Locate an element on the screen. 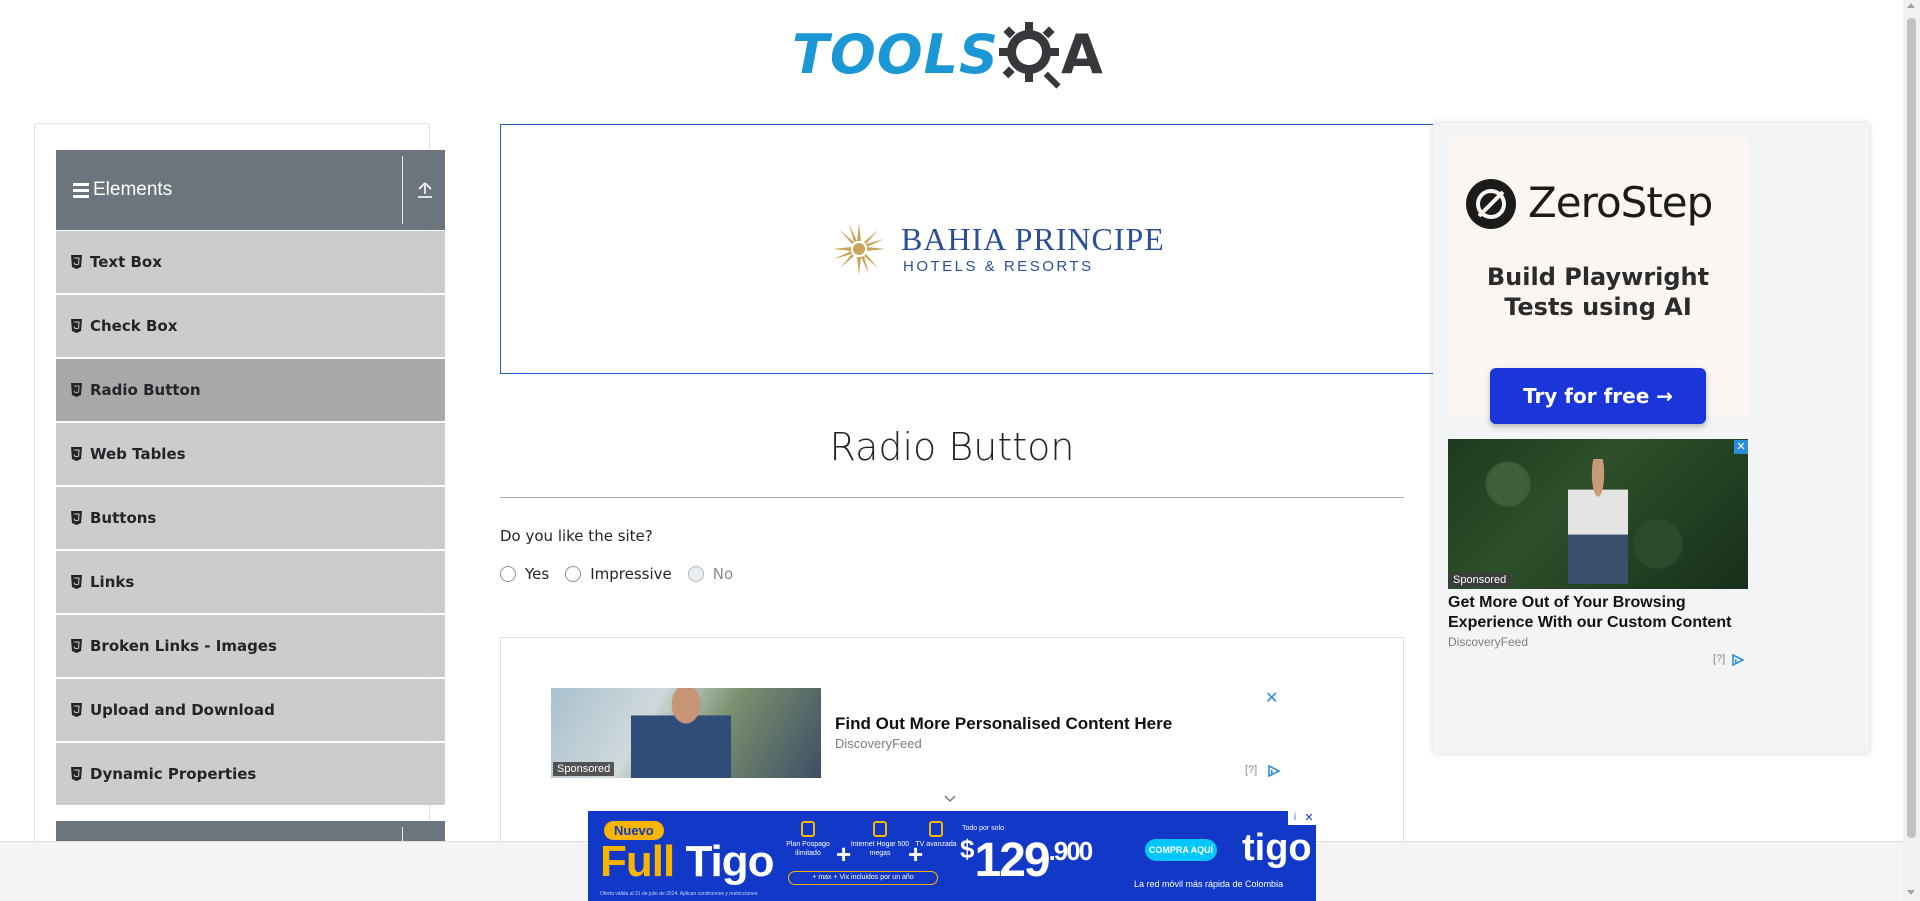  feature-tv: TV avanzada is located at coordinates (936, 835).